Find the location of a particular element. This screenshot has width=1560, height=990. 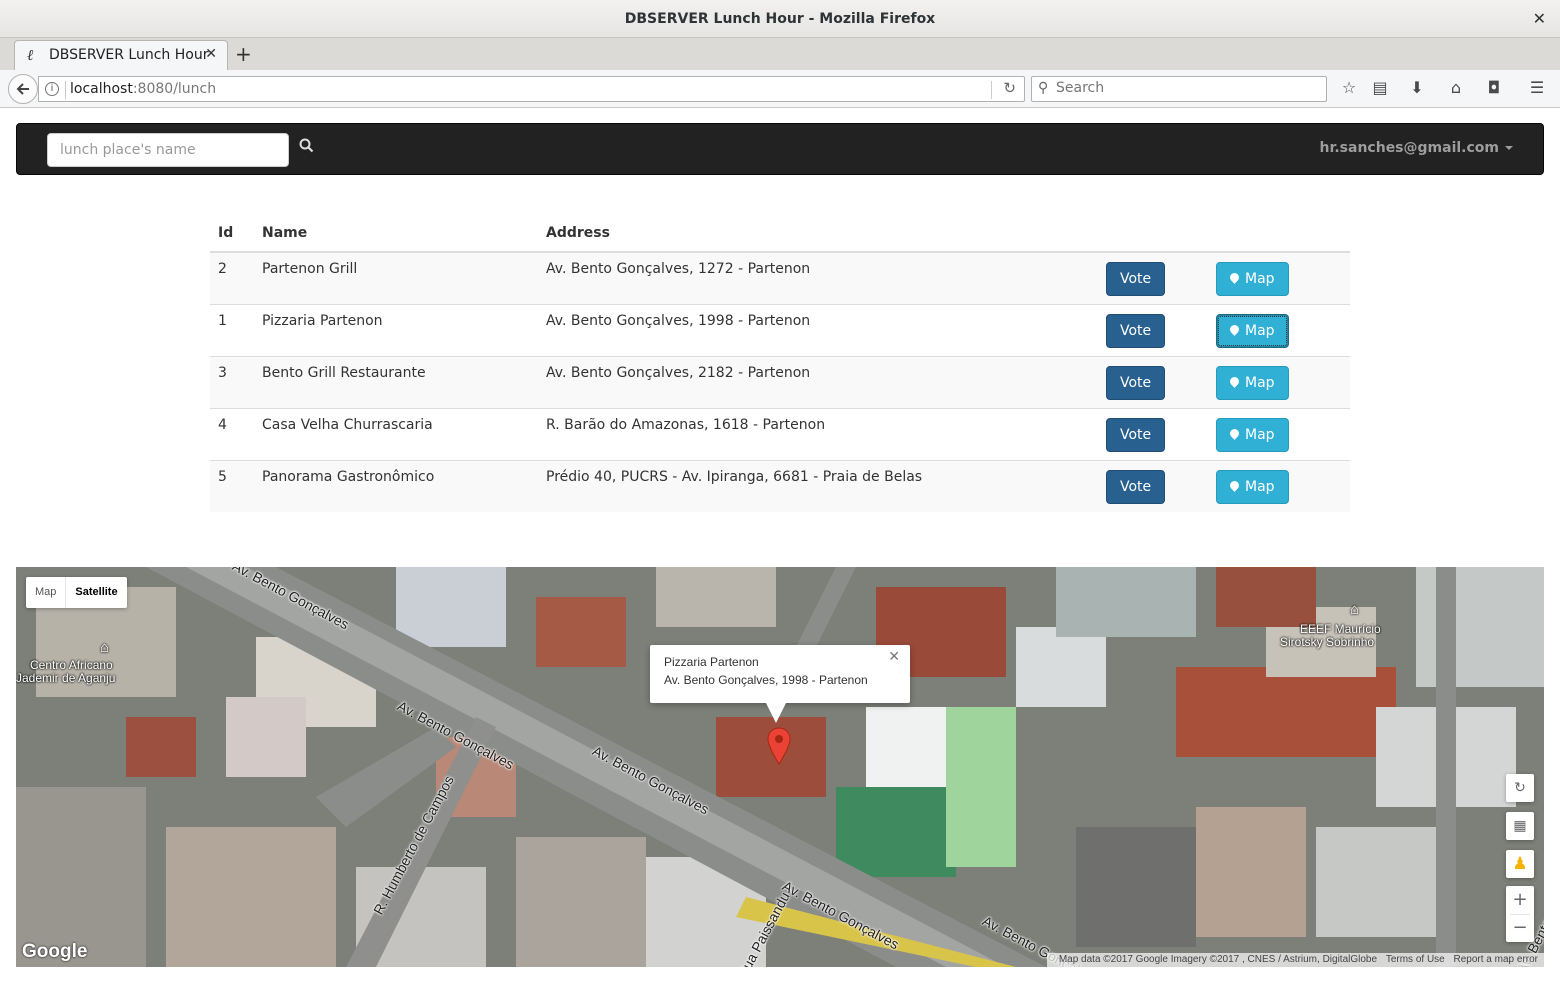

tab-close-icon: ✕ is located at coordinates (211, 54).